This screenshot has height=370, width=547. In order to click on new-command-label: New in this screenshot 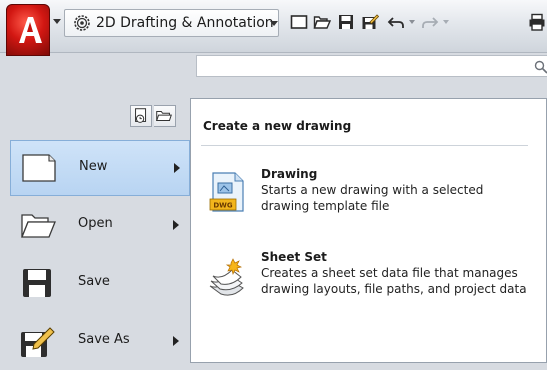, I will do `click(93, 166)`.